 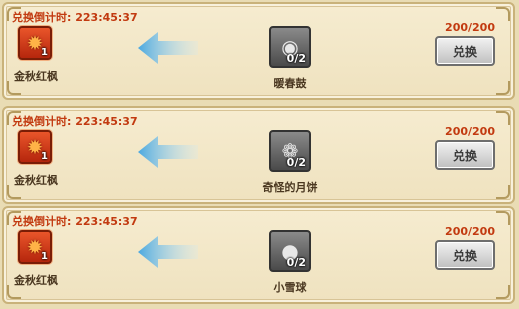 What do you see at coordinates (290, 47) in the screenshot?
I see `target-item-slot: ◉ 0/2` at bounding box center [290, 47].